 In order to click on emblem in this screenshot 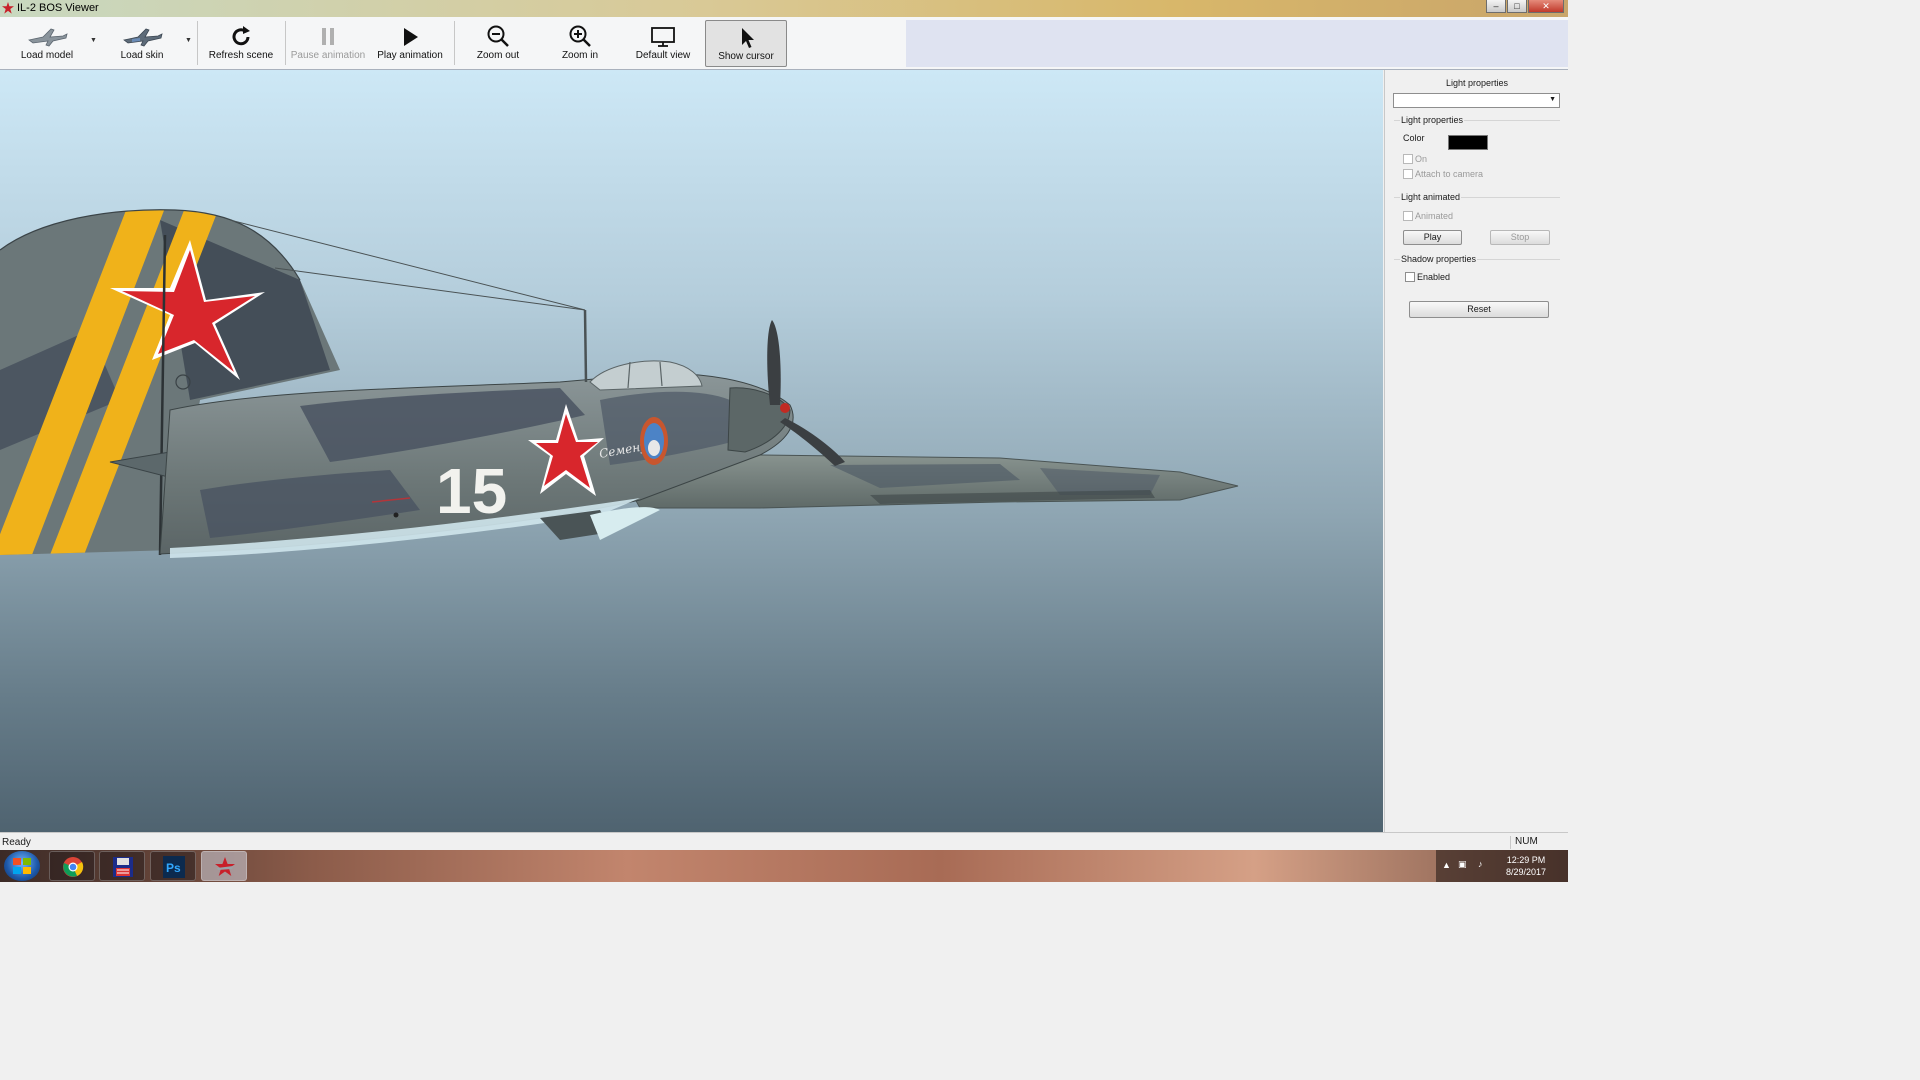, I will do `click(654, 441)`.